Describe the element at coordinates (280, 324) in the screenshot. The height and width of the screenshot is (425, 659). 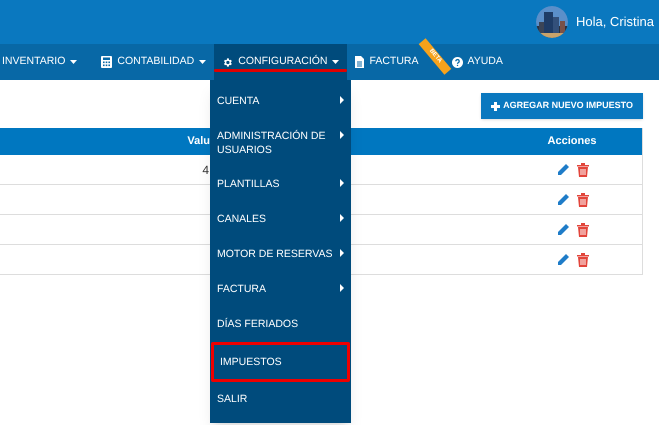
I see `menu-item: DÍAS FERIADOS` at that location.